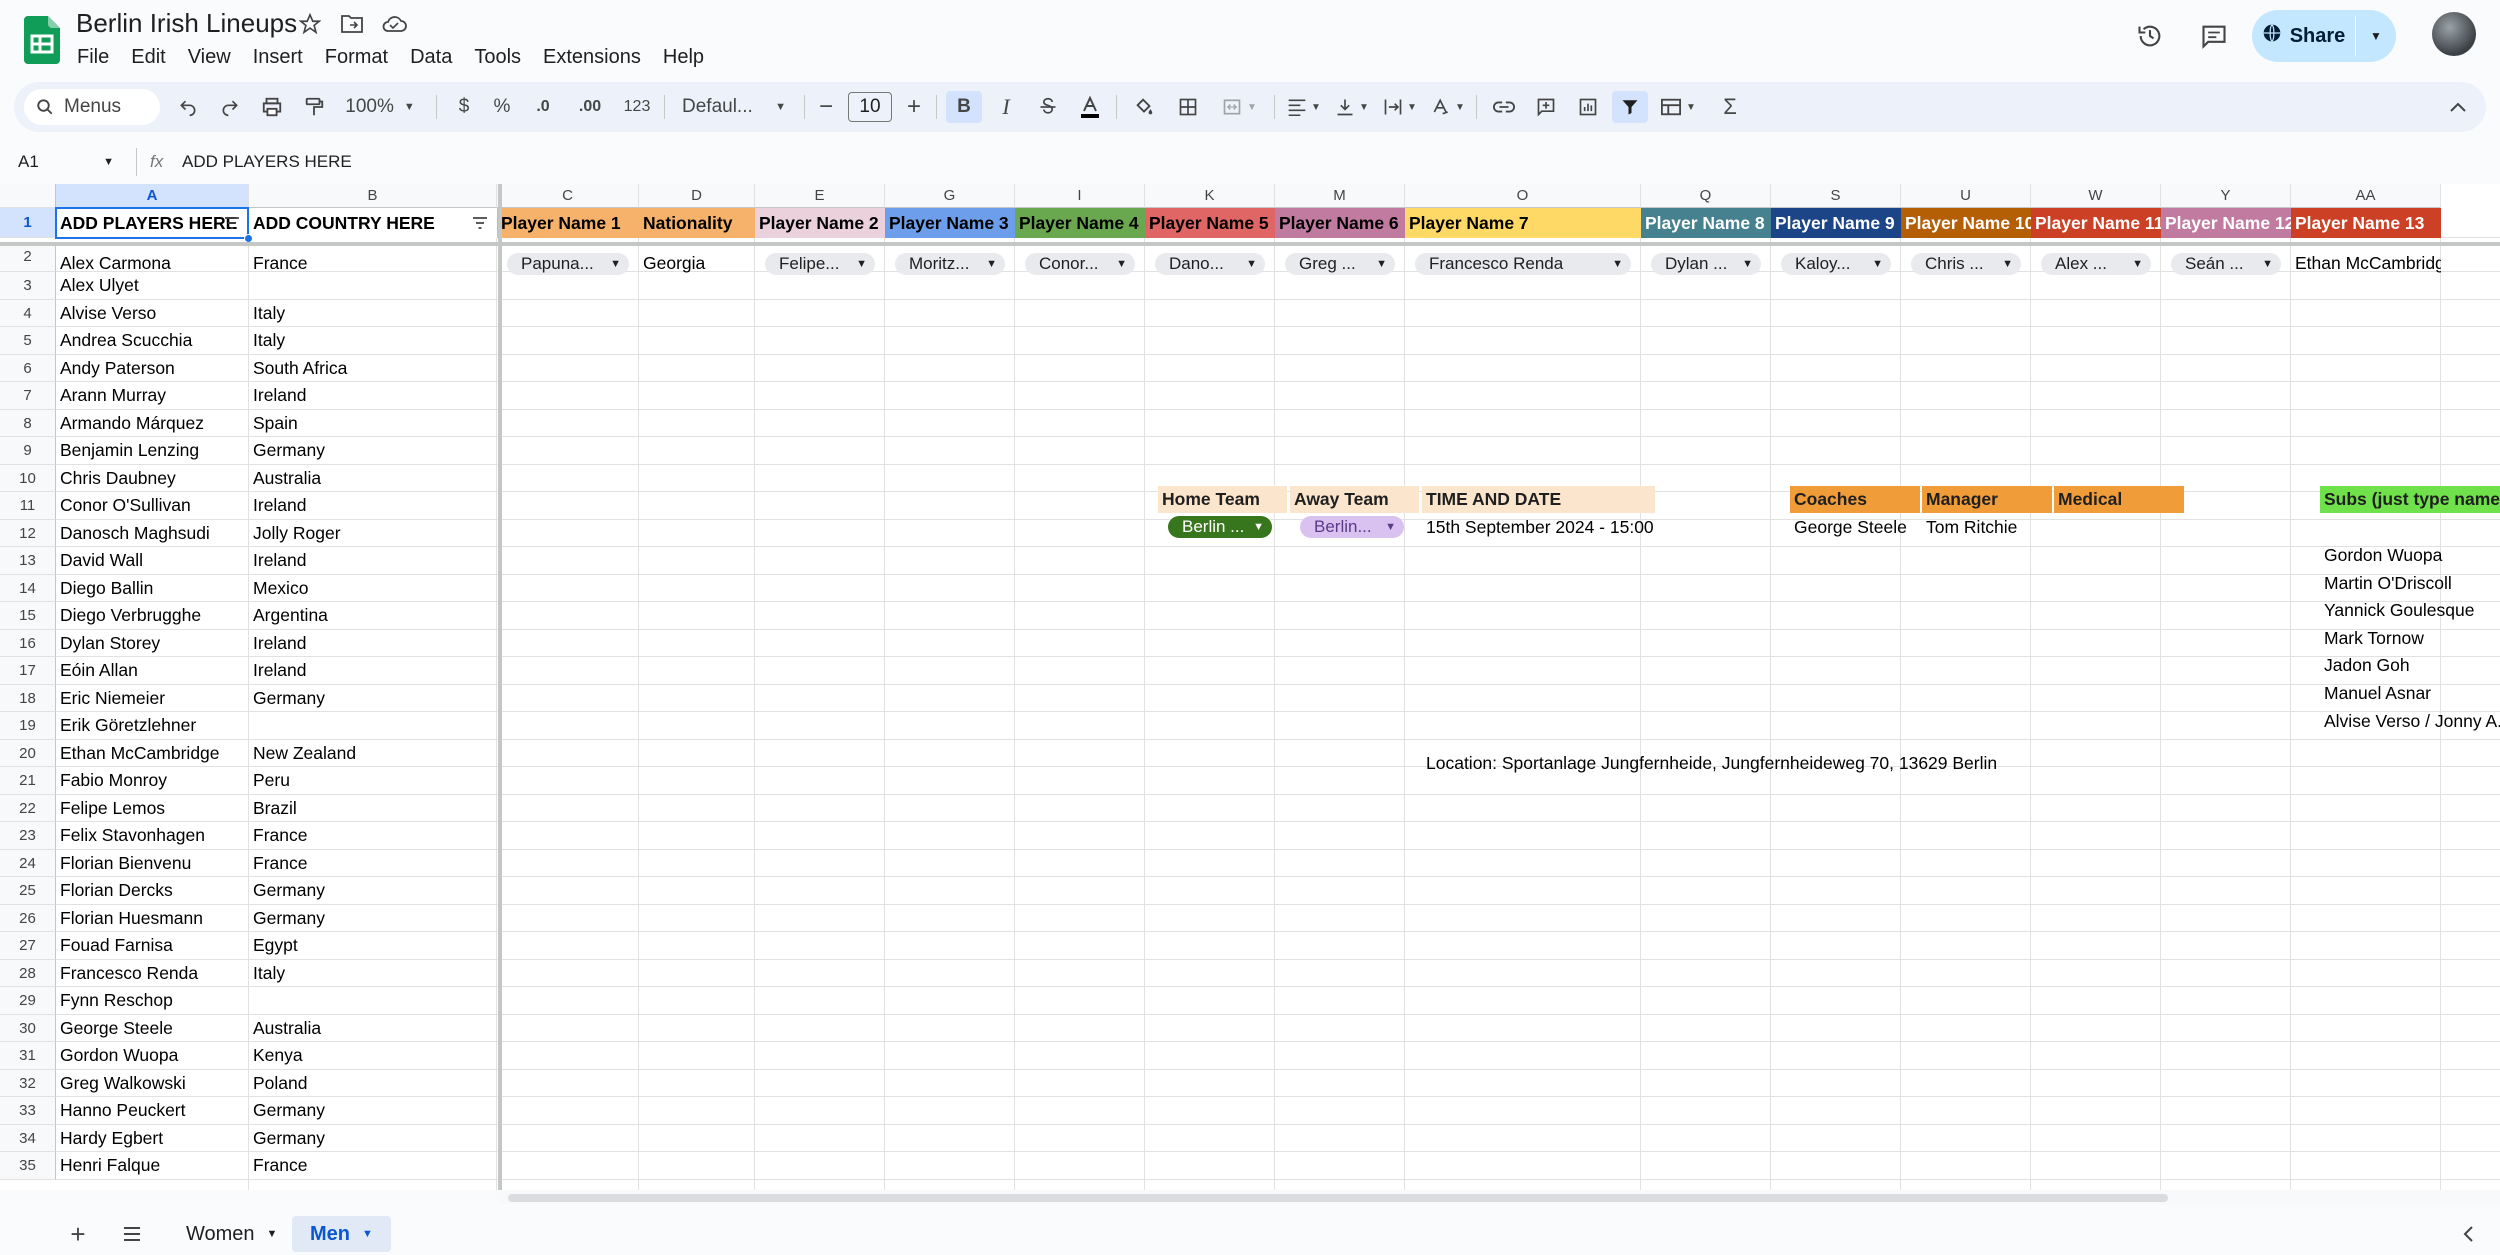  I want to click on player-name-cell: David Wall, so click(152, 561).